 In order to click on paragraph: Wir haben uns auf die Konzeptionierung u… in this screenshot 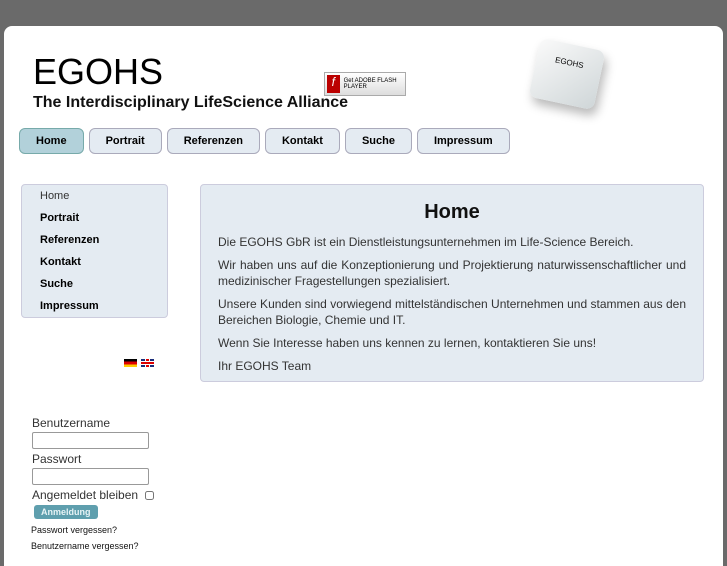, I will do `click(452, 273)`.